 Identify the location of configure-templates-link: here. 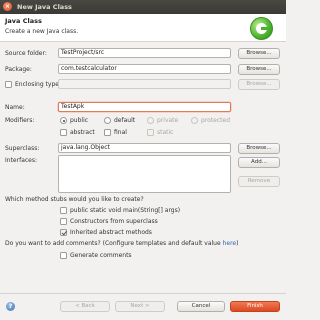
(230, 243).